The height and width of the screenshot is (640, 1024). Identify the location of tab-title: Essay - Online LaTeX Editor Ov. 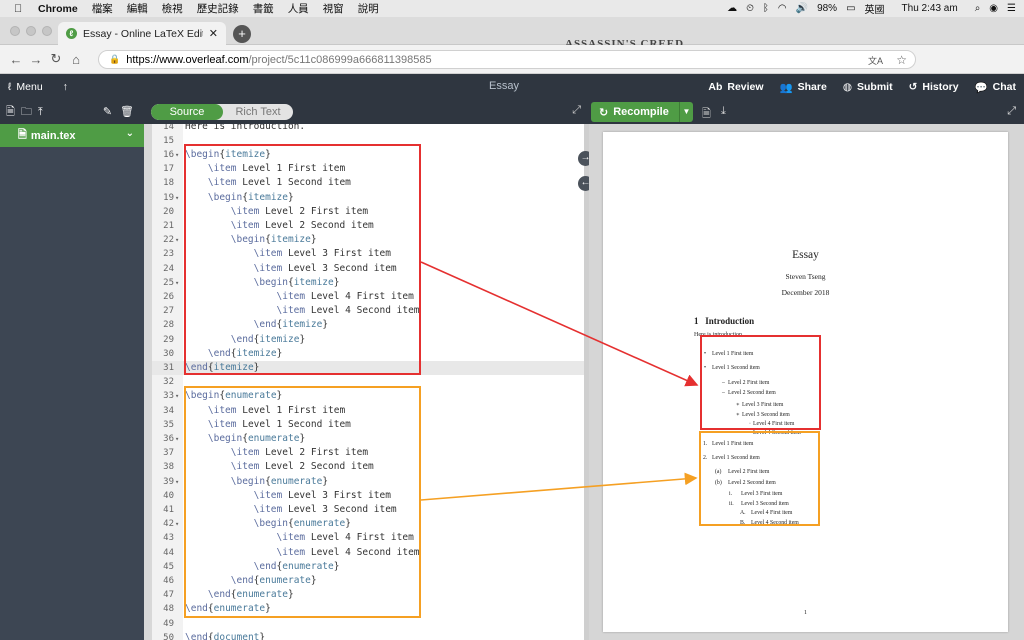
(143, 33).